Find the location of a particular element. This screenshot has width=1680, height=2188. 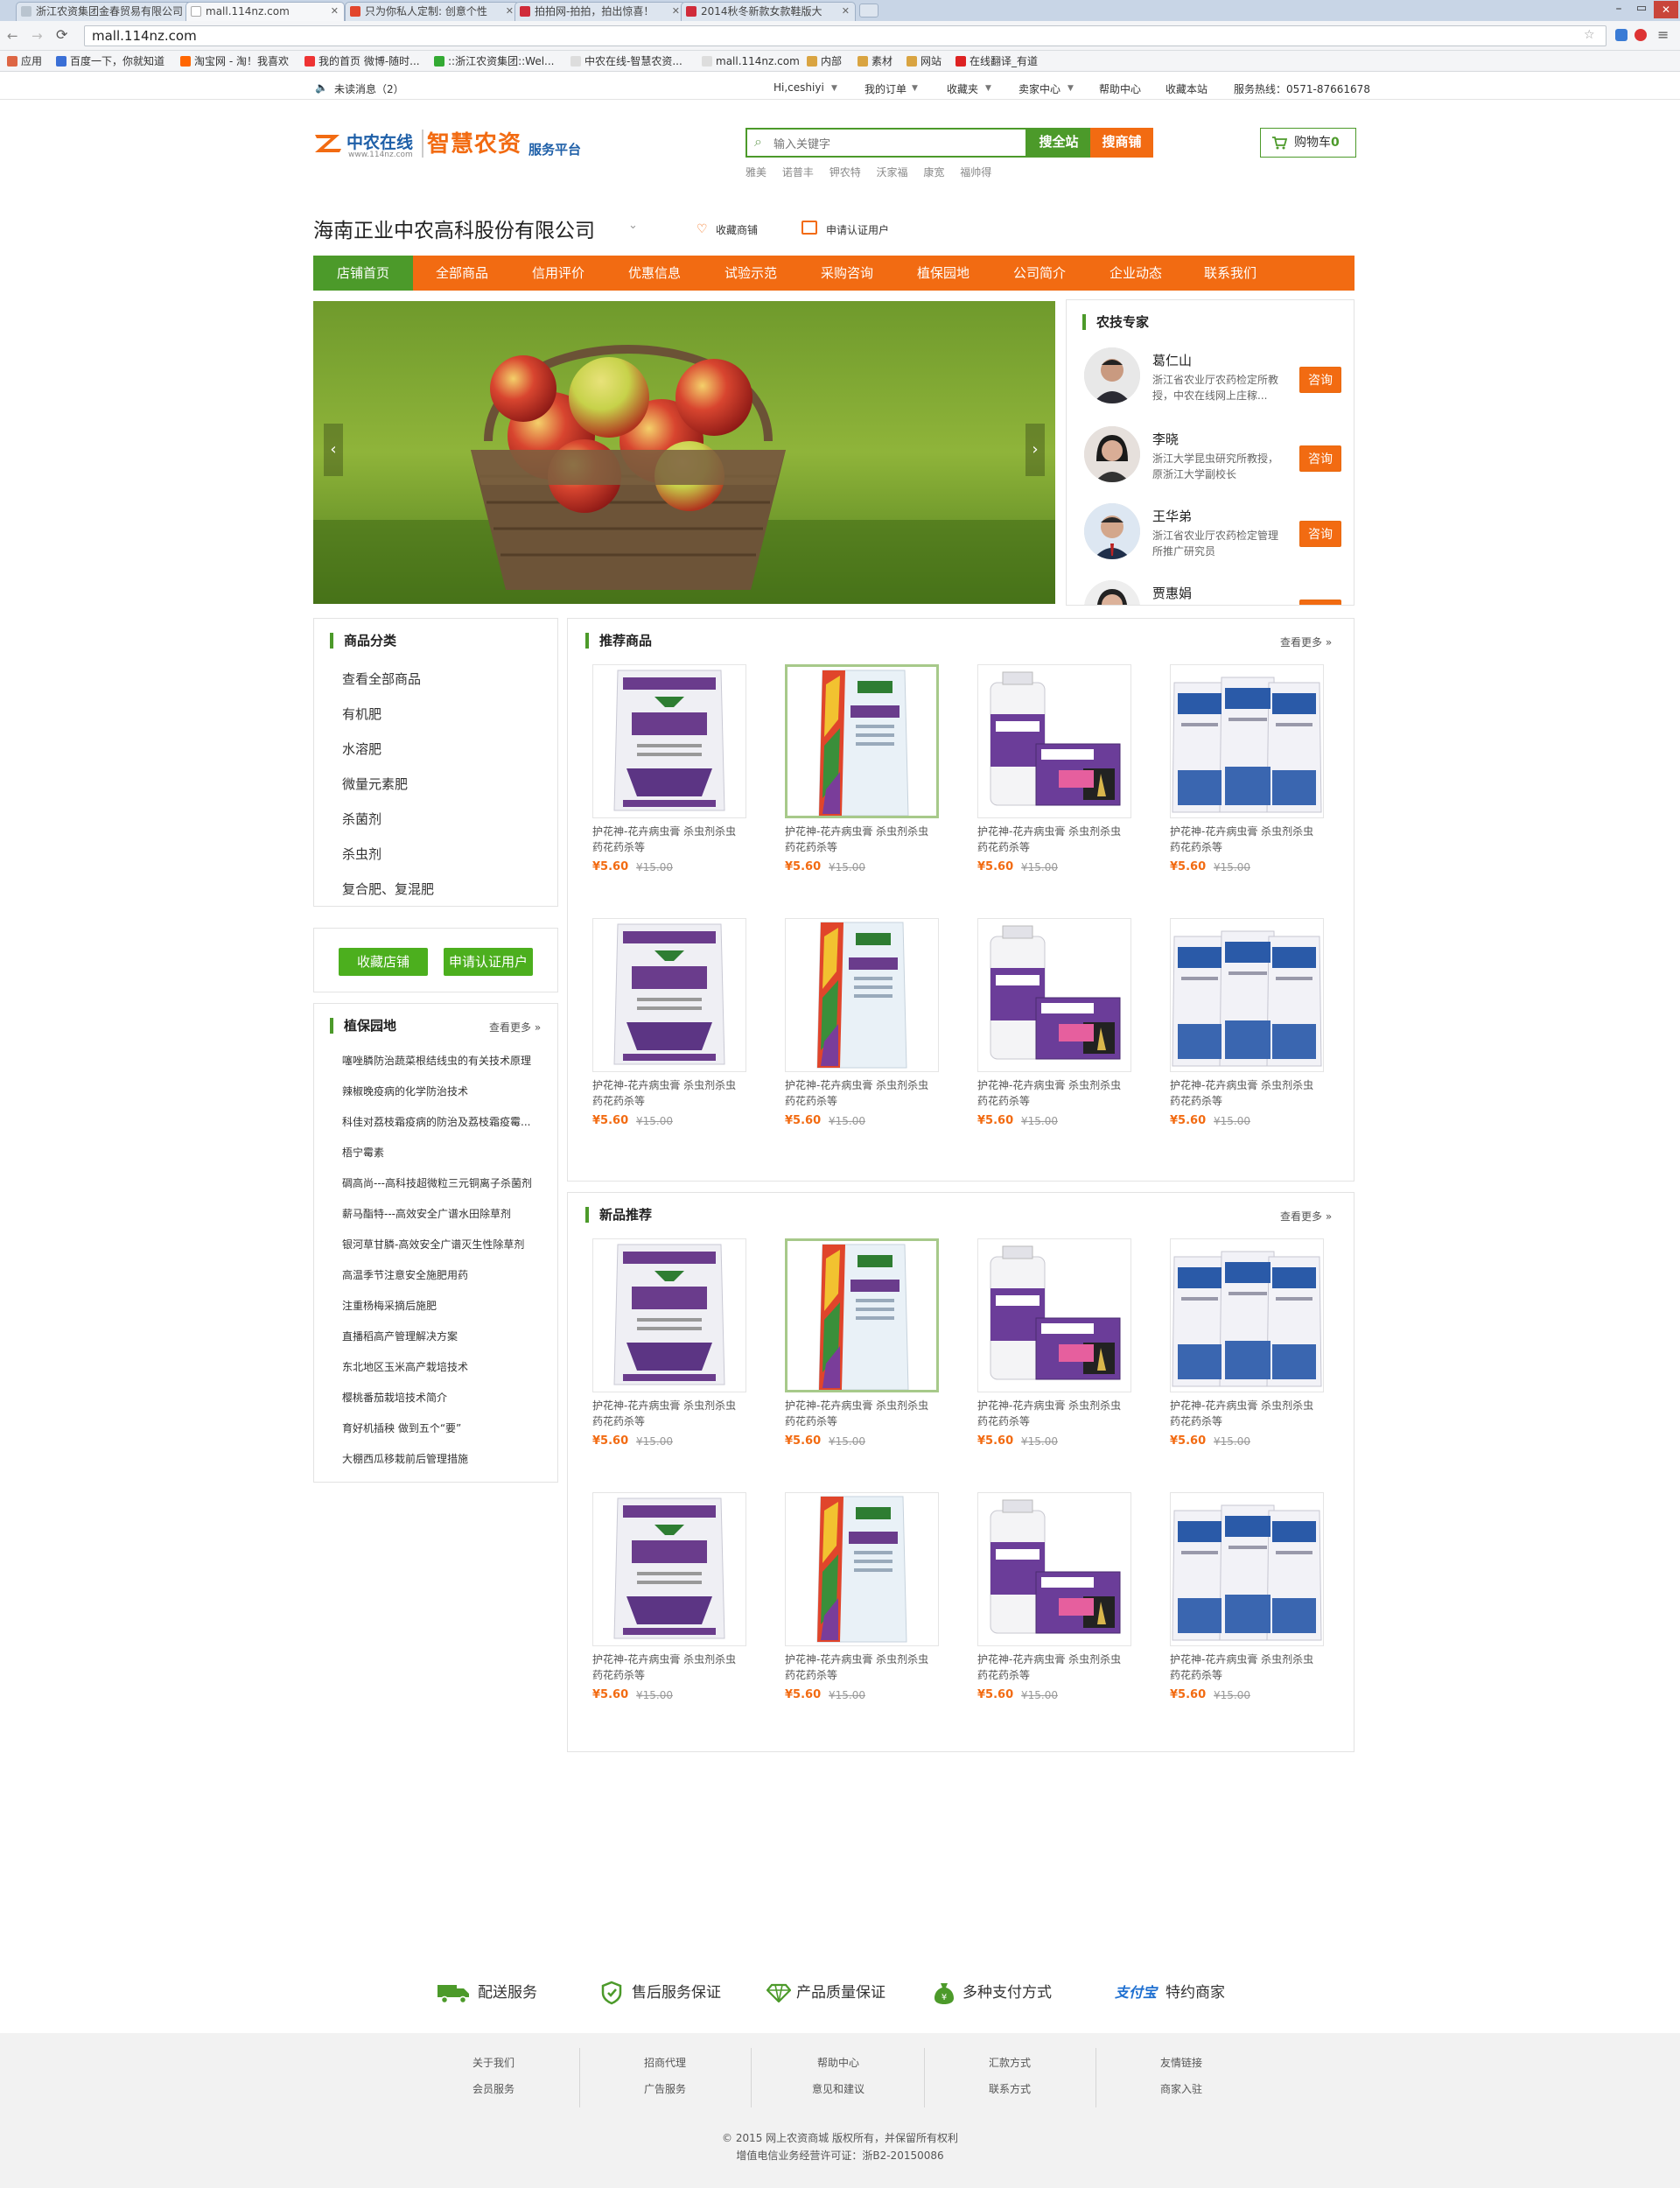

forward-icon: → is located at coordinates (37, 36).